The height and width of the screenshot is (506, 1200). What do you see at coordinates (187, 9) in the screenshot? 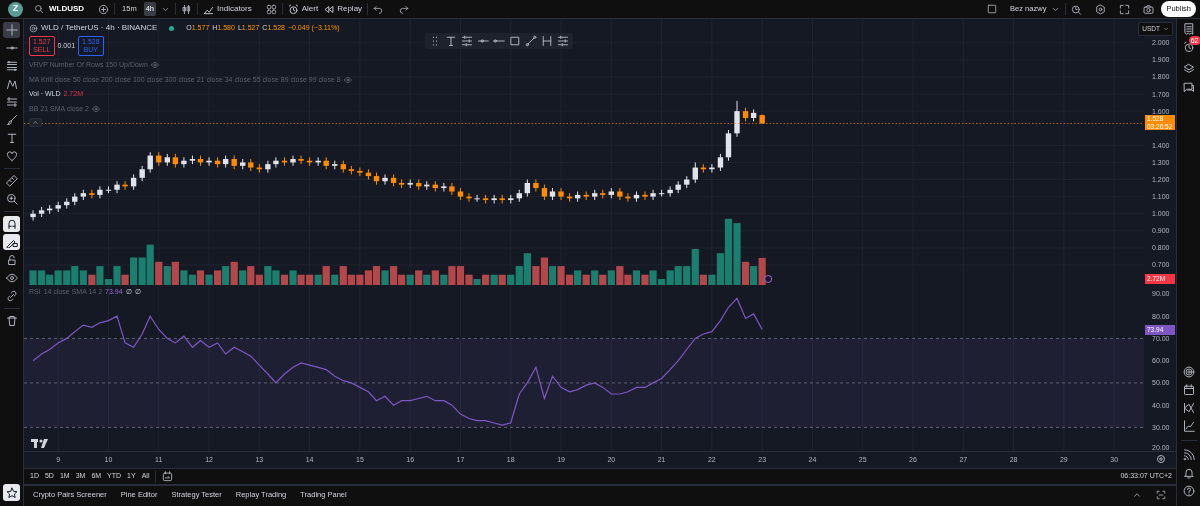
I see `candles-icon` at bounding box center [187, 9].